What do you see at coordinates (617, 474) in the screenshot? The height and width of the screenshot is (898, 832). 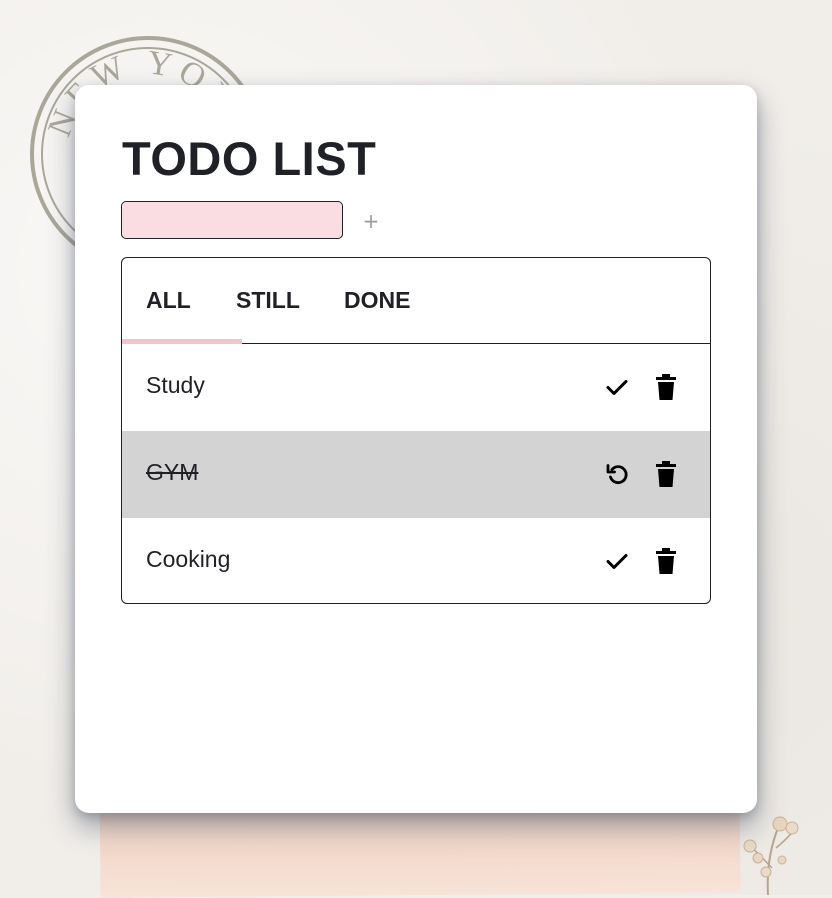 I see `undo-icon` at bounding box center [617, 474].